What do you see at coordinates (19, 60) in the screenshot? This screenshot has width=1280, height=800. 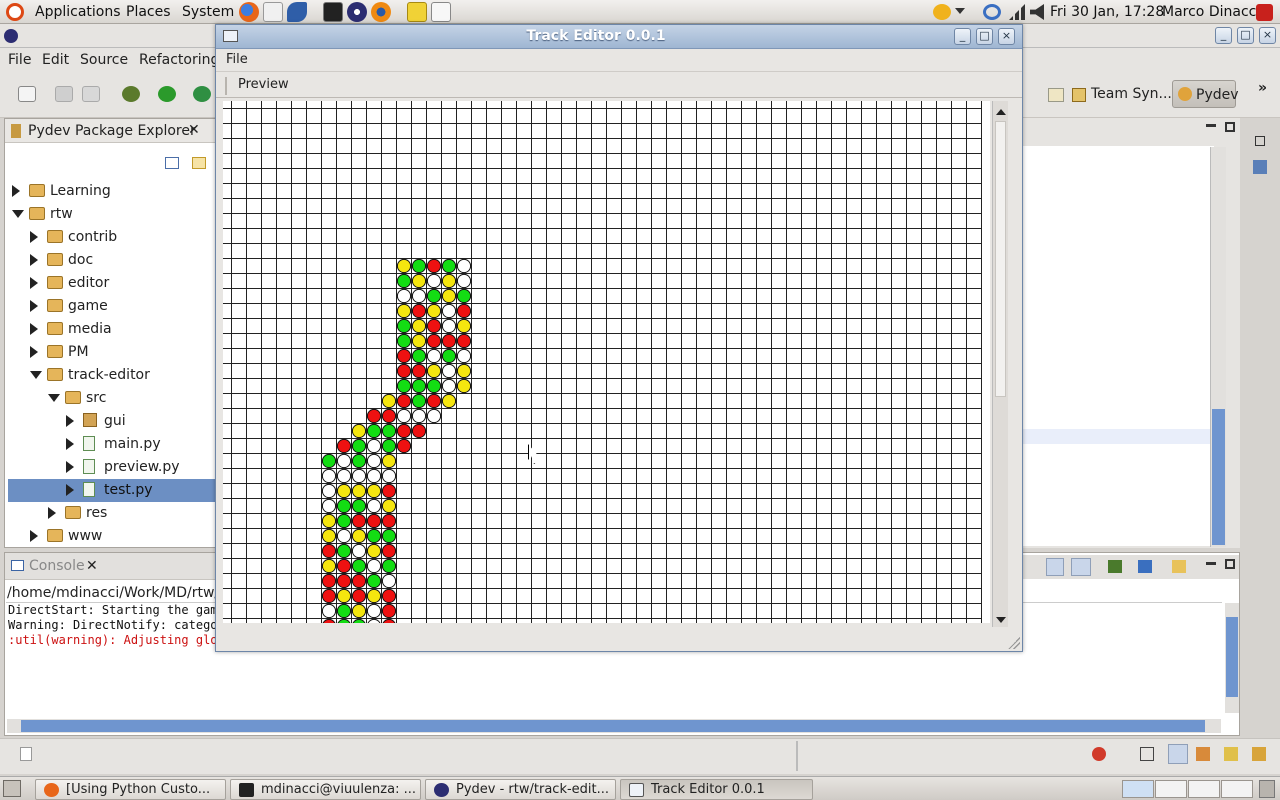 I see `menu-file: File` at bounding box center [19, 60].